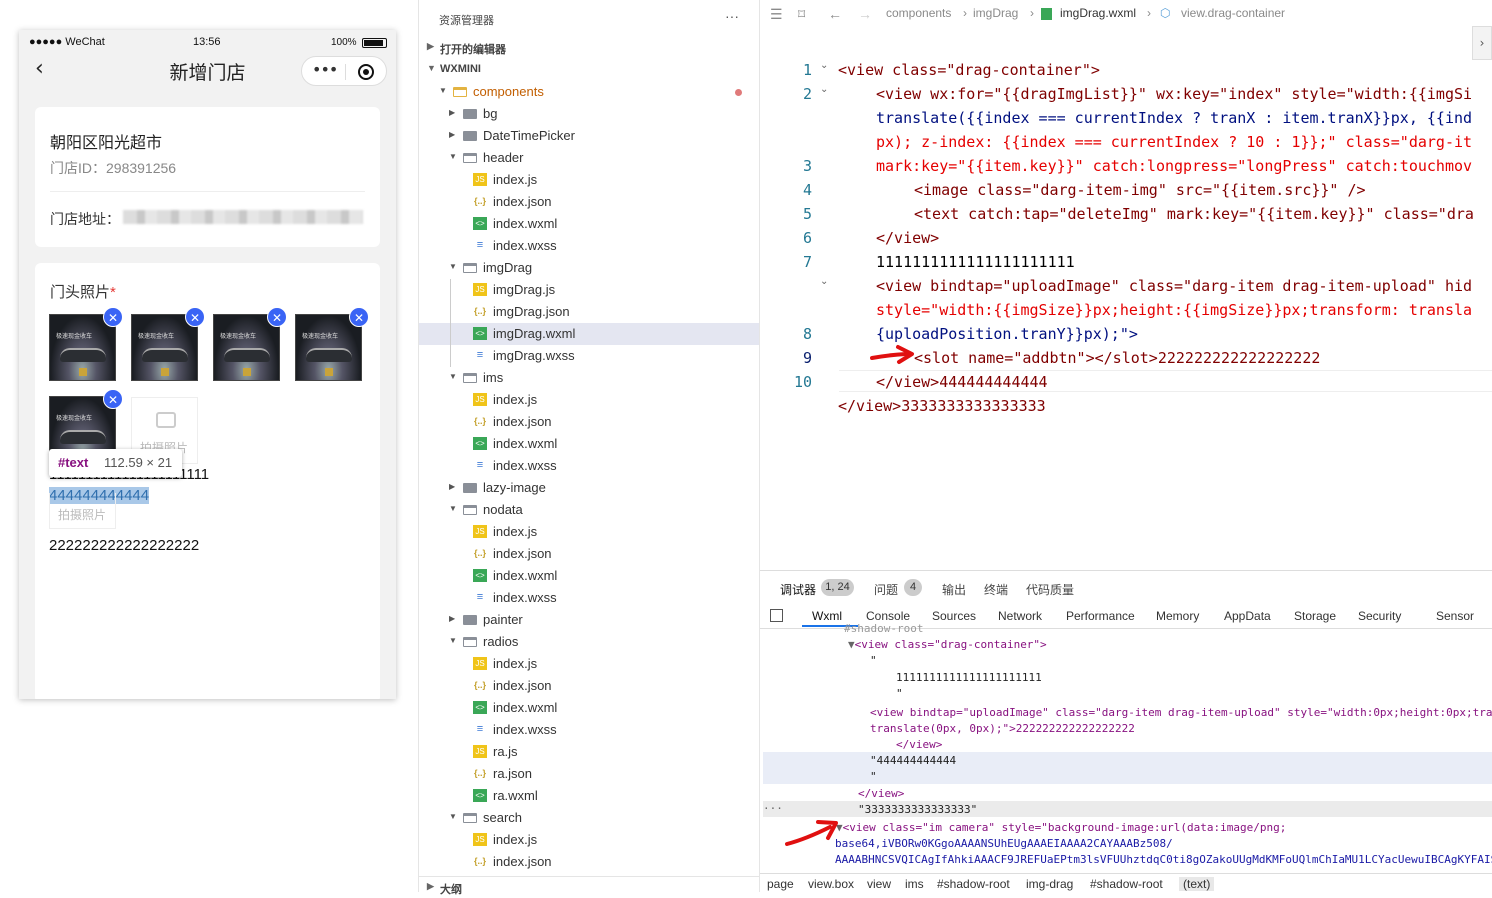  Describe the element at coordinates (776, 615) in the screenshot. I see `inspect-element-icon` at that location.